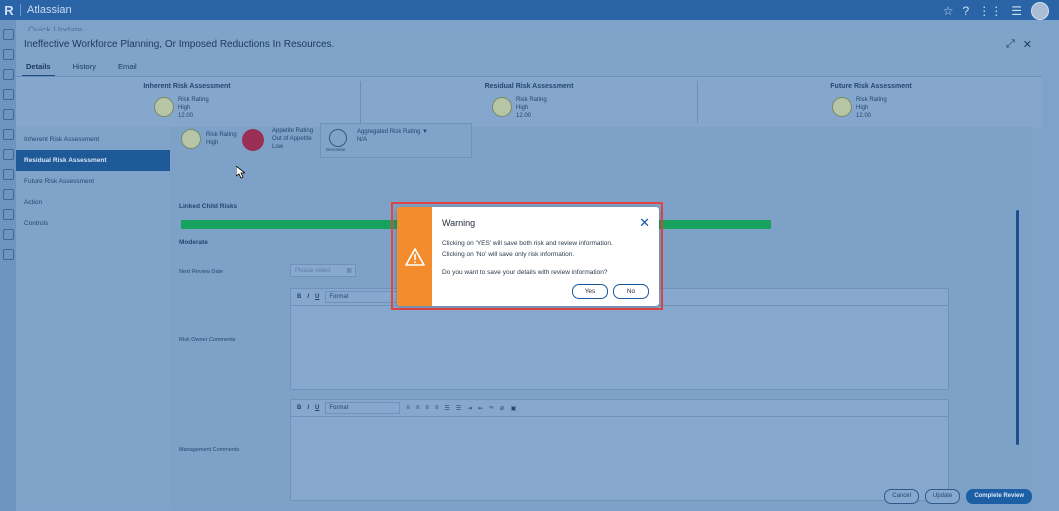 Image resolution: width=1059 pixels, height=511 pixels. What do you see at coordinates (514, 408) in the screenshot?
I see `image-icon: ▣` at bounding box center [514, 408].